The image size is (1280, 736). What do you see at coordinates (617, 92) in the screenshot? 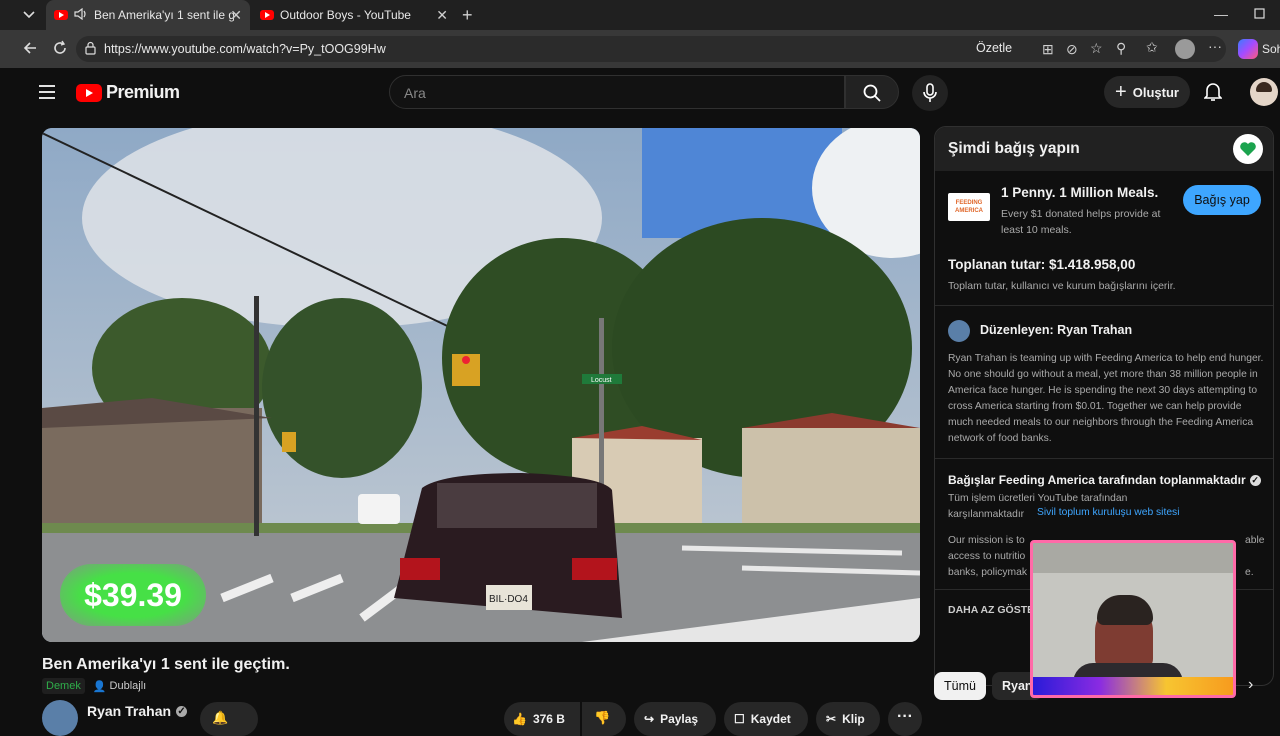
I see `search-input: Ara` at bounding box center [617, 92].